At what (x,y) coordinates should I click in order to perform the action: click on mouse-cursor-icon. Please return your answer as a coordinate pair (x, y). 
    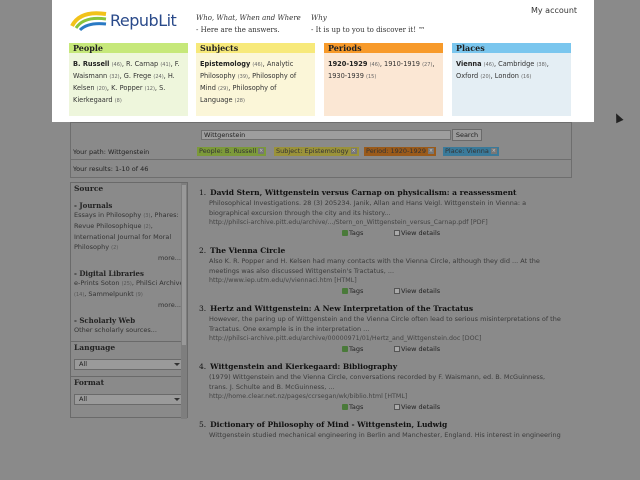
    Looking at the image, I should click on (618, 117).